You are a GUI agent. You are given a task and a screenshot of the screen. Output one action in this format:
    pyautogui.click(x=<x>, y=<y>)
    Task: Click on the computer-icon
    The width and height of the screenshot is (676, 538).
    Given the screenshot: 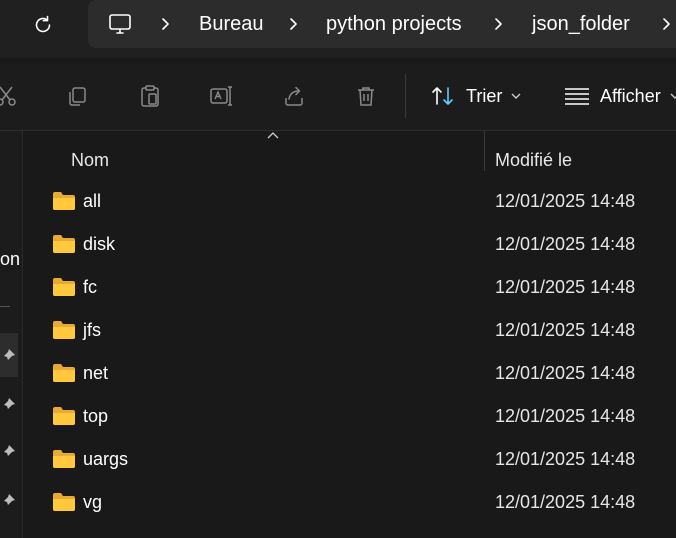 What is the action you would take?
    pyautogui.click(x=120, y=24)
    